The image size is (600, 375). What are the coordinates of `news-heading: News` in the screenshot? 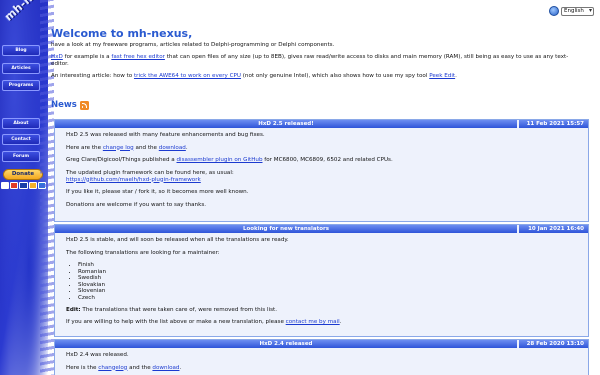 It's located at (70, 105).